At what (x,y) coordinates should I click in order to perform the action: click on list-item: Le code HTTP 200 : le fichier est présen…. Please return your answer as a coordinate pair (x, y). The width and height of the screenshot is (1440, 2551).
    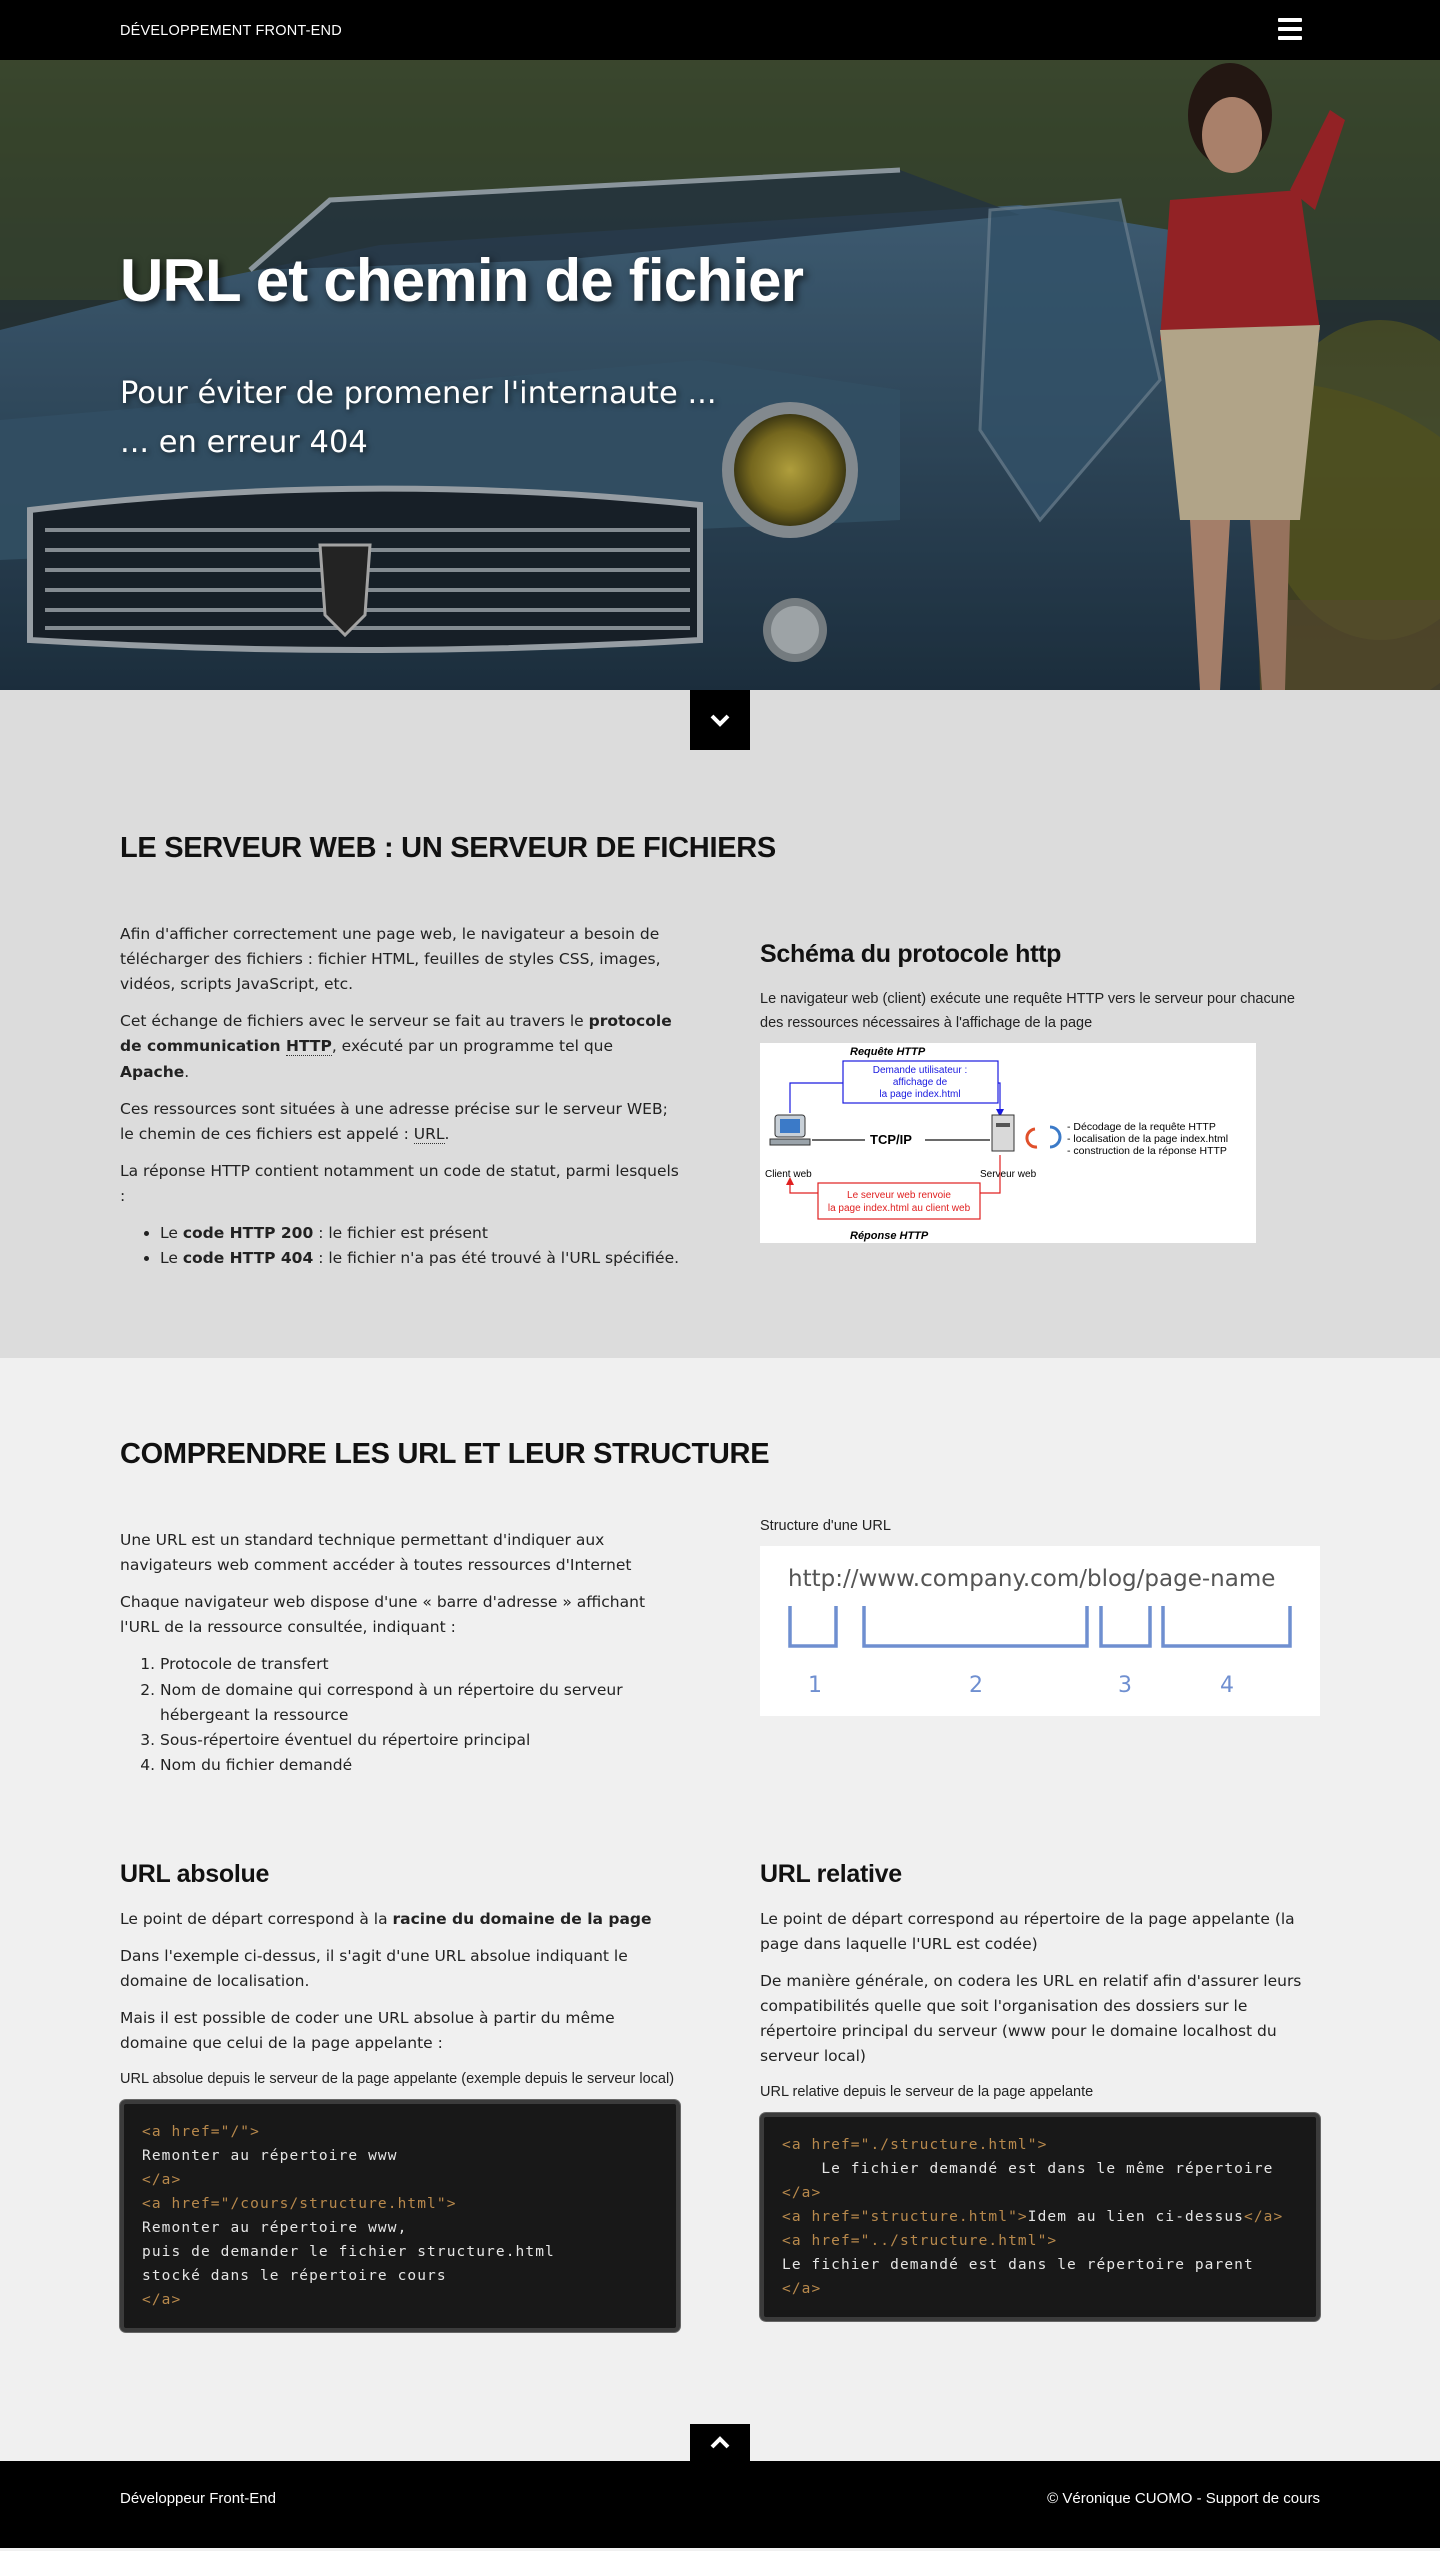
    Looking at the image, I should click on (420, 1233).